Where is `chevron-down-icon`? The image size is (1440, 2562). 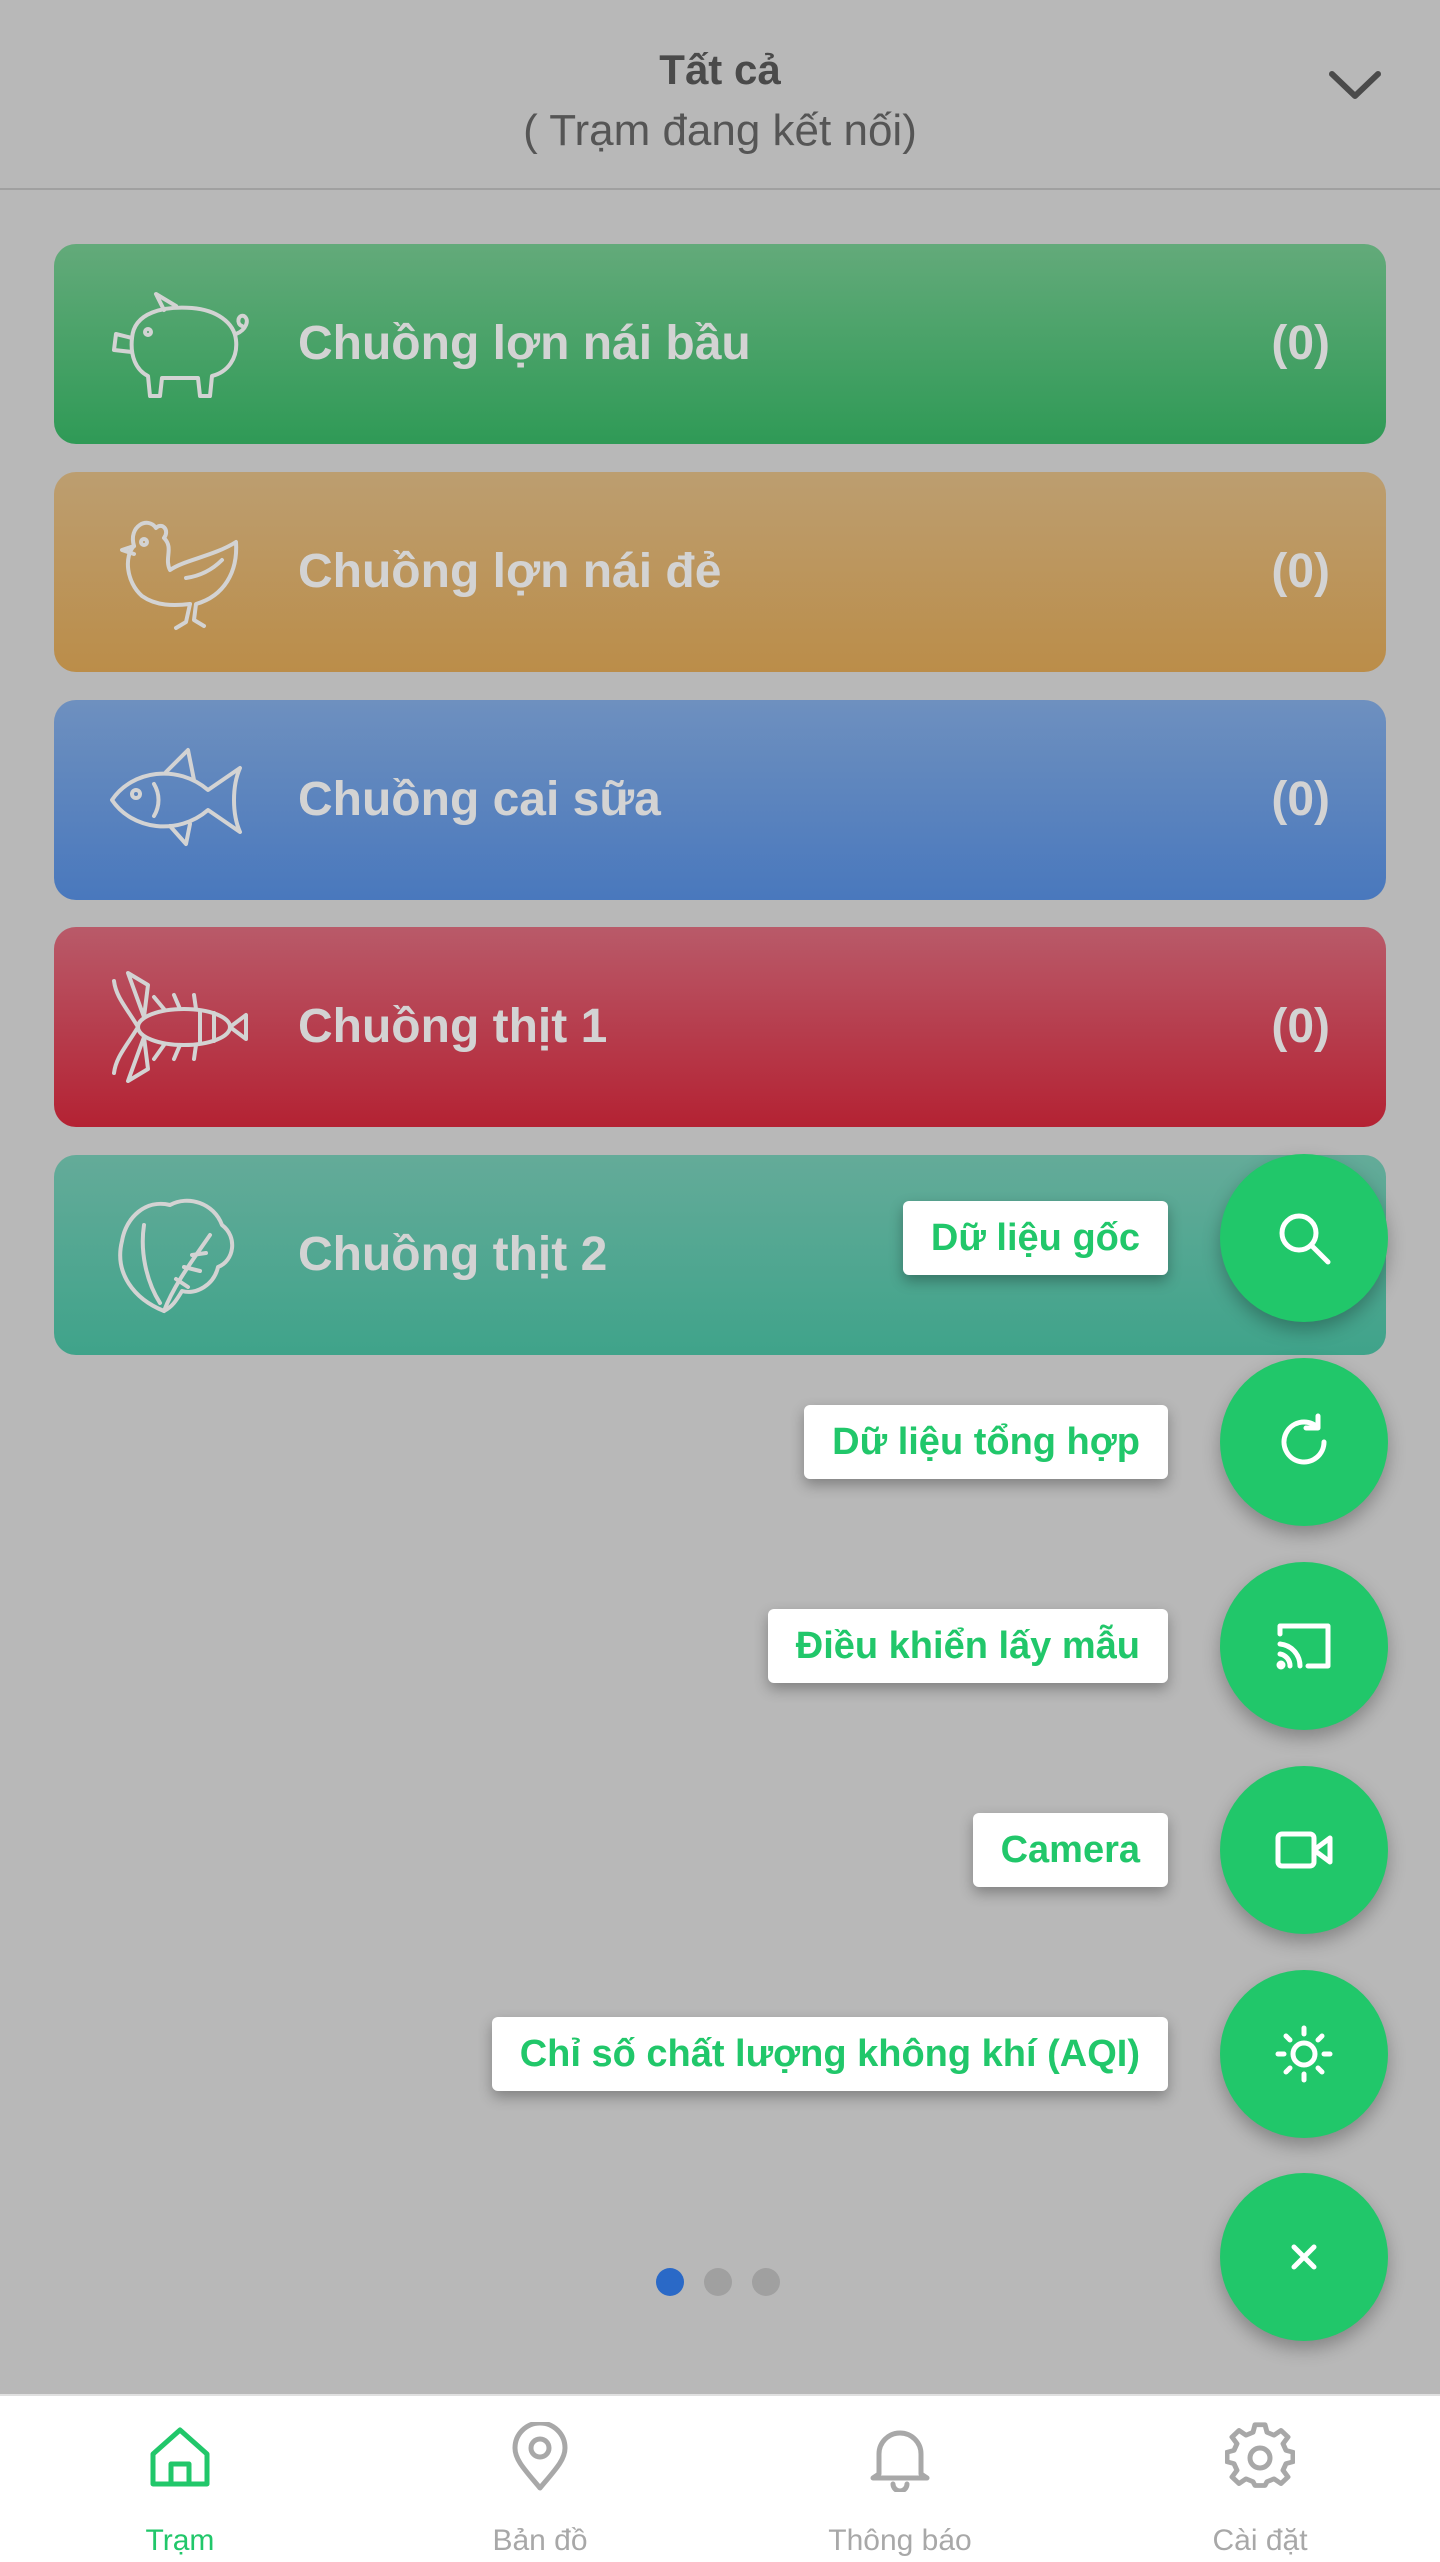 chevron-down-icon is located at coordinates (1355, 85).